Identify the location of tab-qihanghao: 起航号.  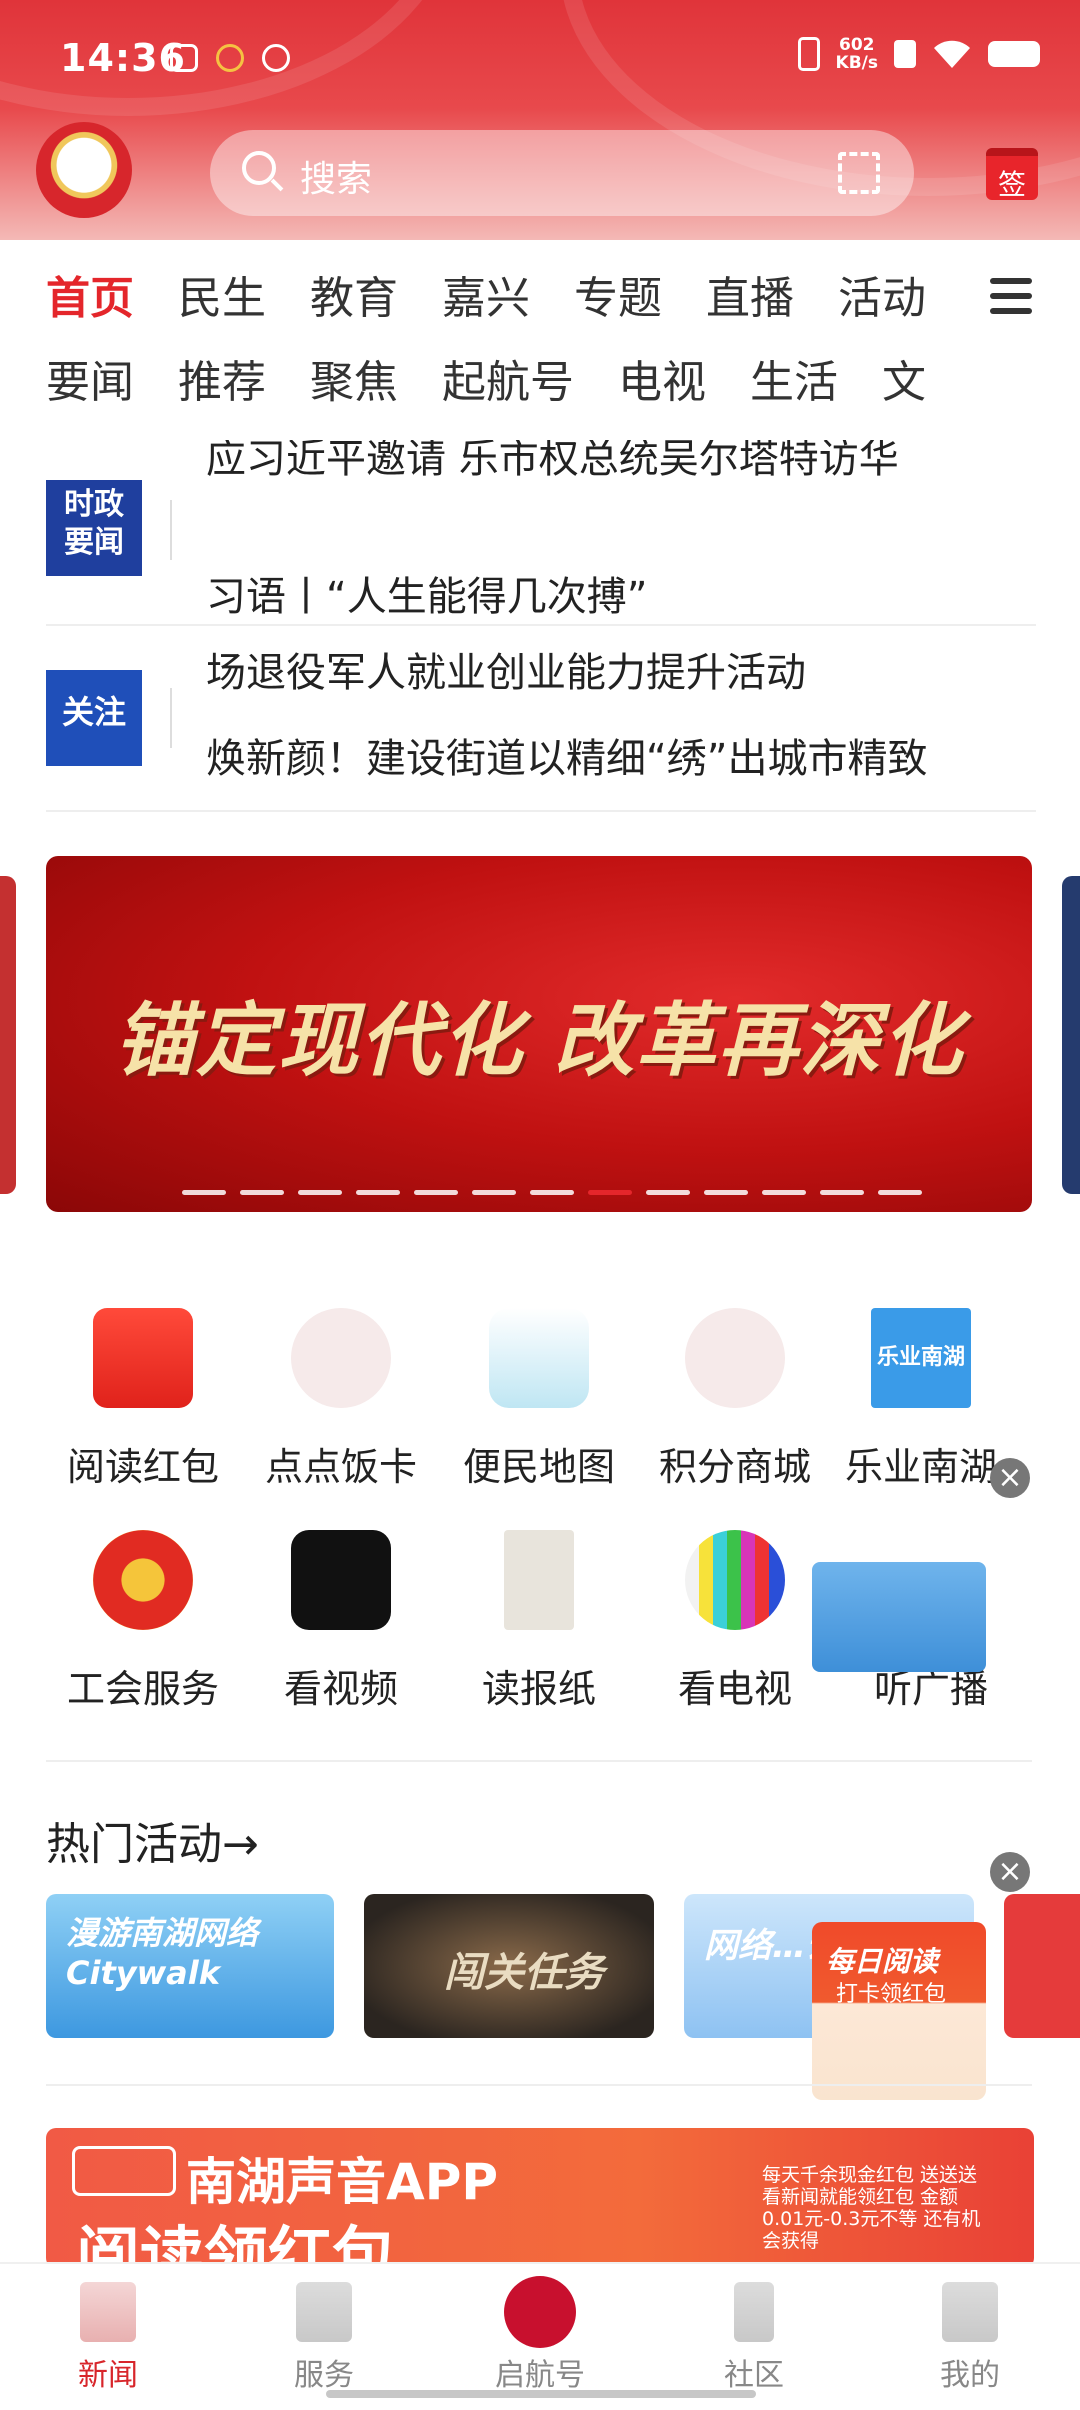
(508, 378).